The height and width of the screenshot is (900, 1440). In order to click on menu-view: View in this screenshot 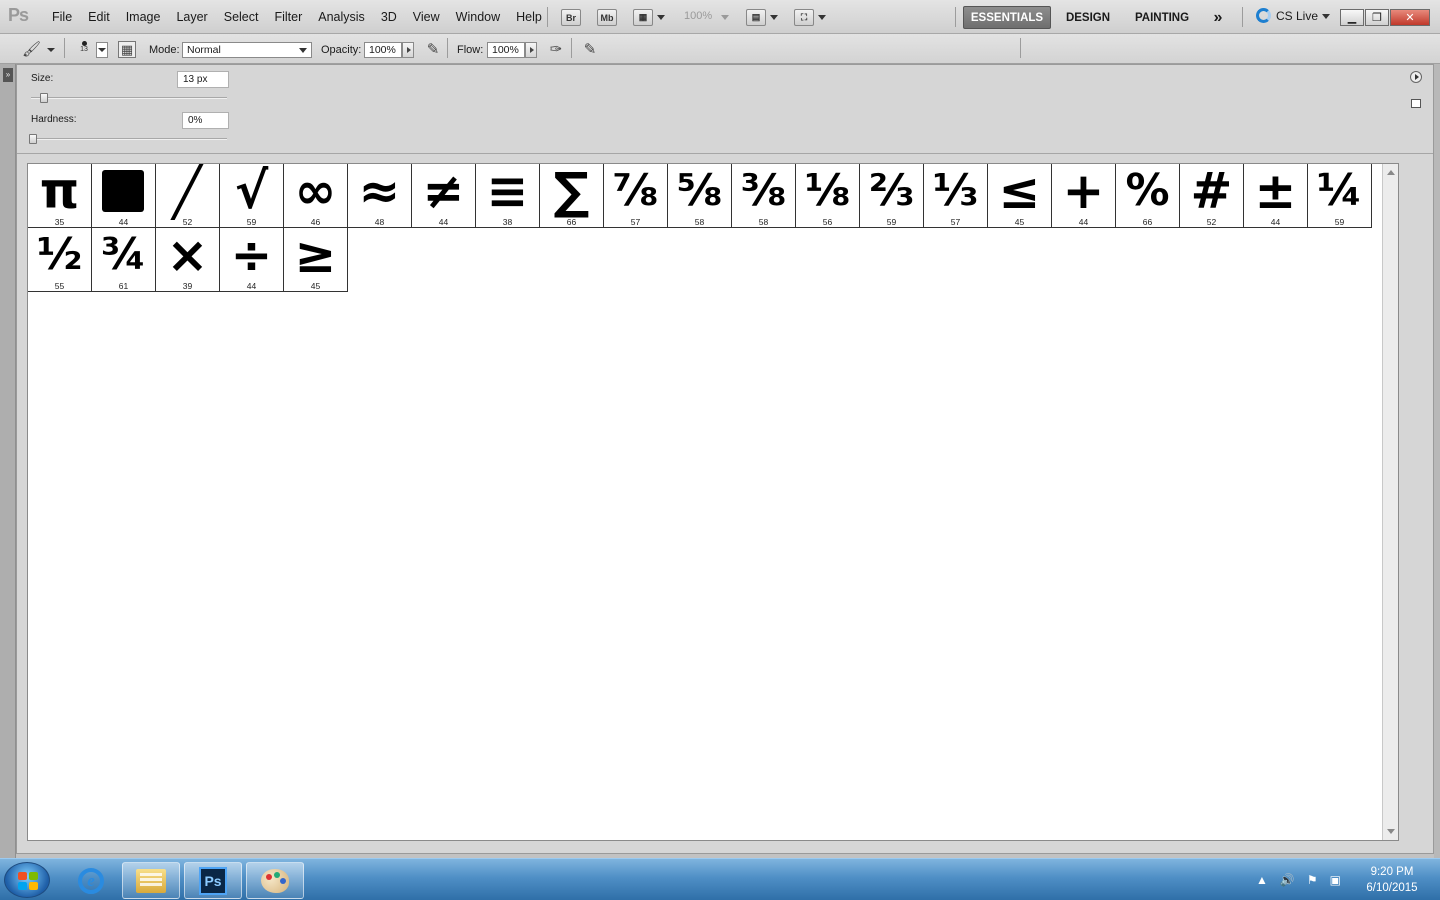, I will do `click(426, 17)`.